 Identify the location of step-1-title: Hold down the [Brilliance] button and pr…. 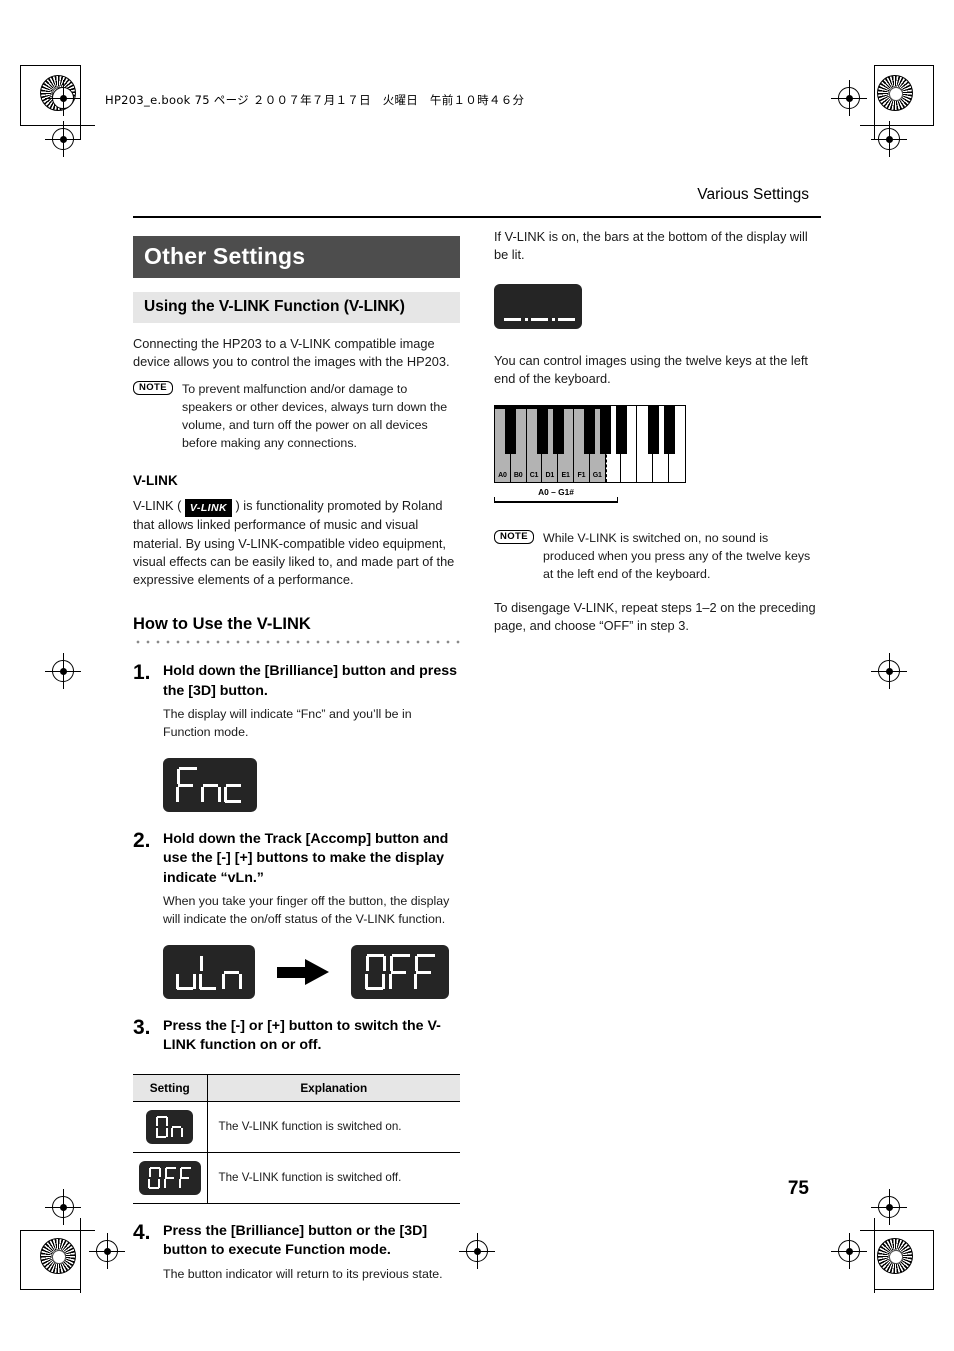
(310, 681).